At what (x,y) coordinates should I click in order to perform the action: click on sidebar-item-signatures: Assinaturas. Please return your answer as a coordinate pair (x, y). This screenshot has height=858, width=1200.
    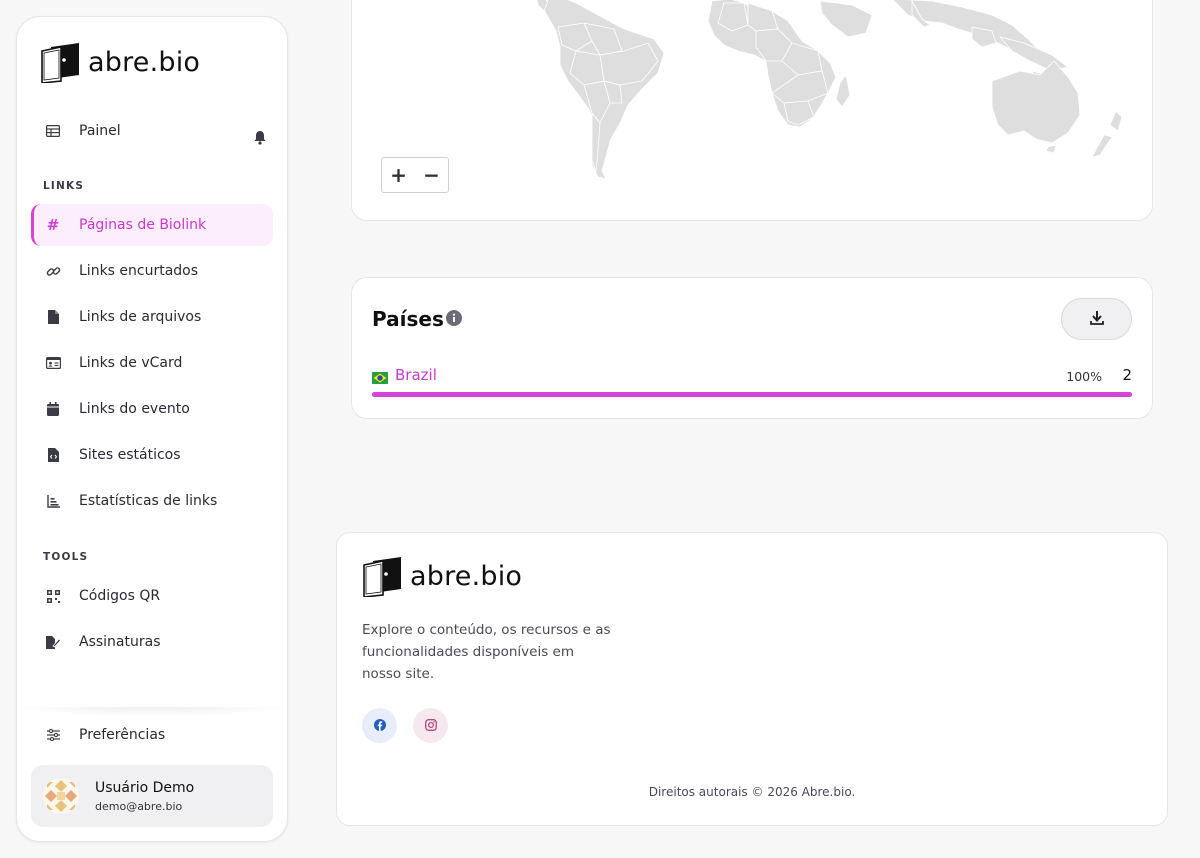
    Looking at the image, I should click on (152, 642).